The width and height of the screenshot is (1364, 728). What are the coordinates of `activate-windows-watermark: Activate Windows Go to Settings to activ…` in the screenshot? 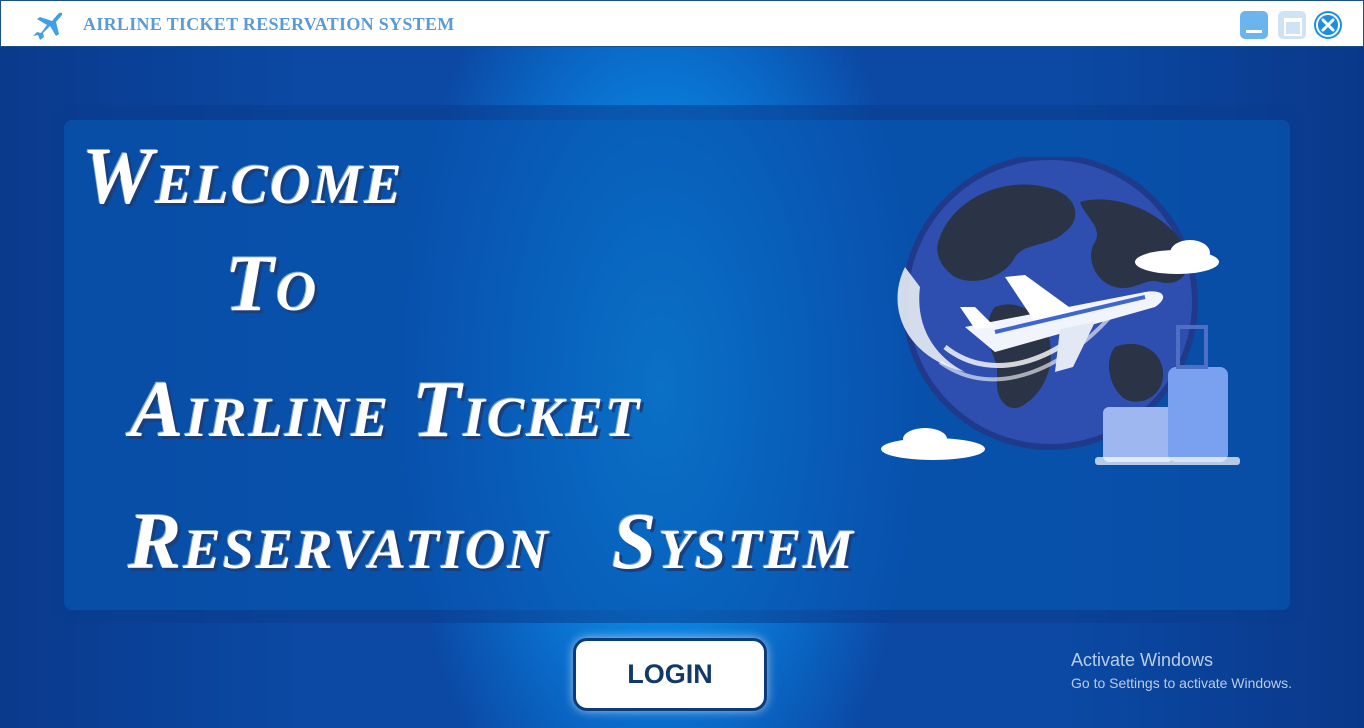 It's located at (1181, 670).